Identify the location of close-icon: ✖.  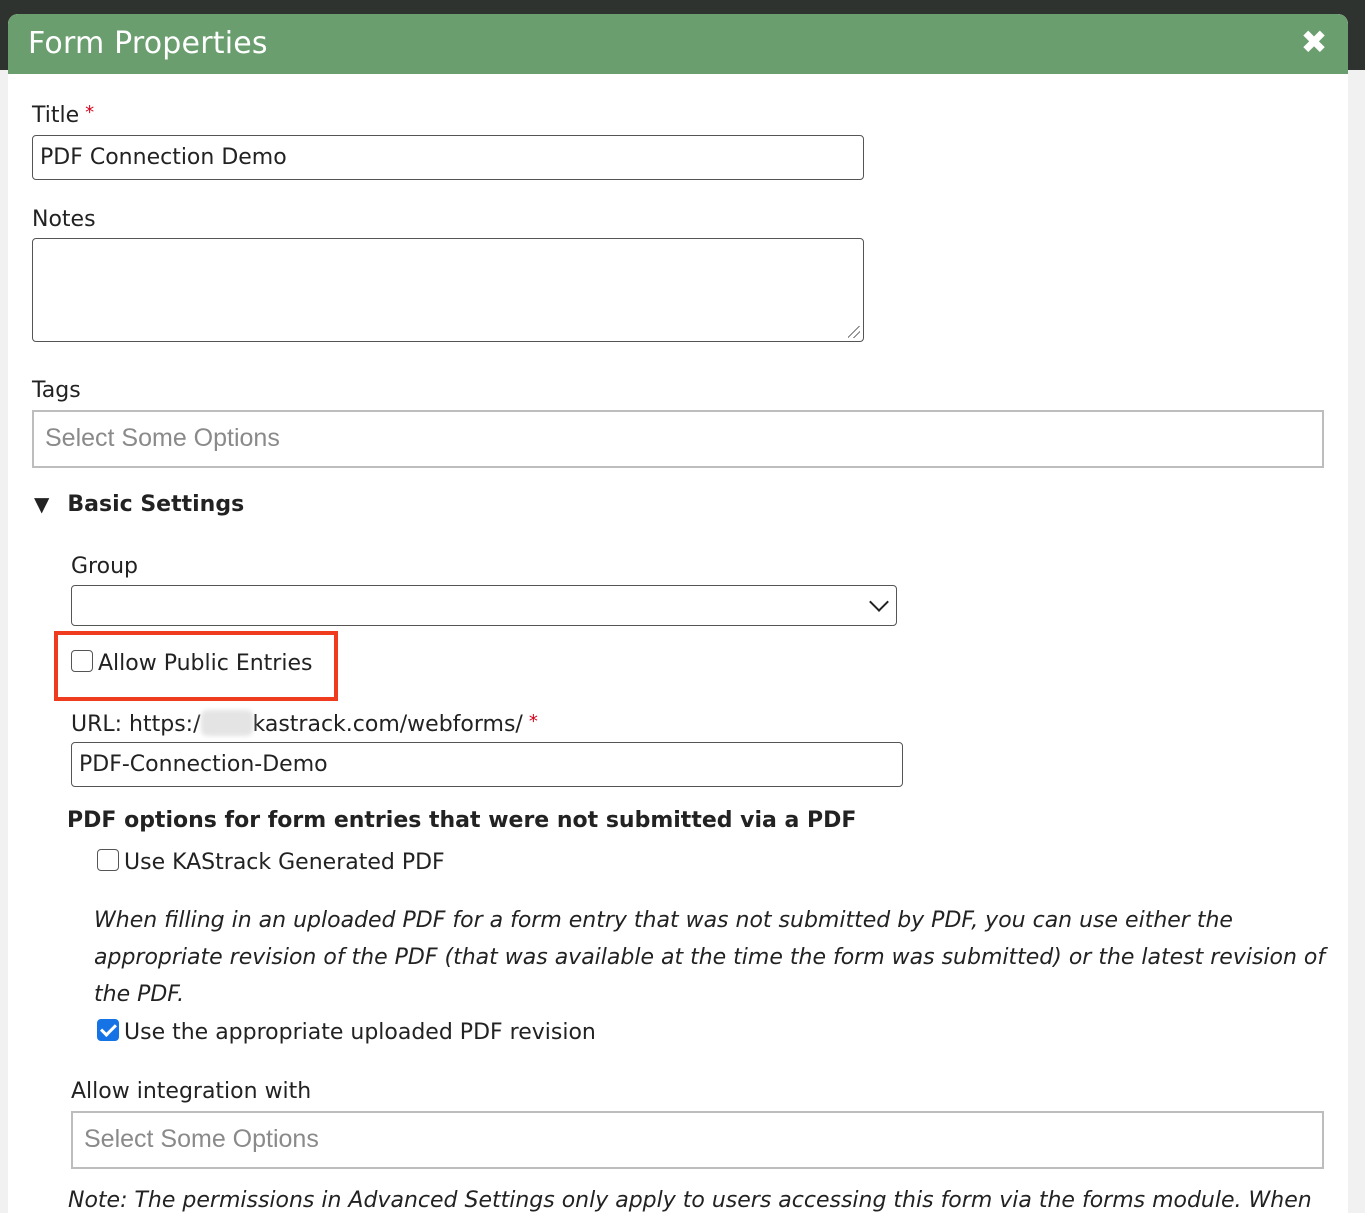
(1314, 42).